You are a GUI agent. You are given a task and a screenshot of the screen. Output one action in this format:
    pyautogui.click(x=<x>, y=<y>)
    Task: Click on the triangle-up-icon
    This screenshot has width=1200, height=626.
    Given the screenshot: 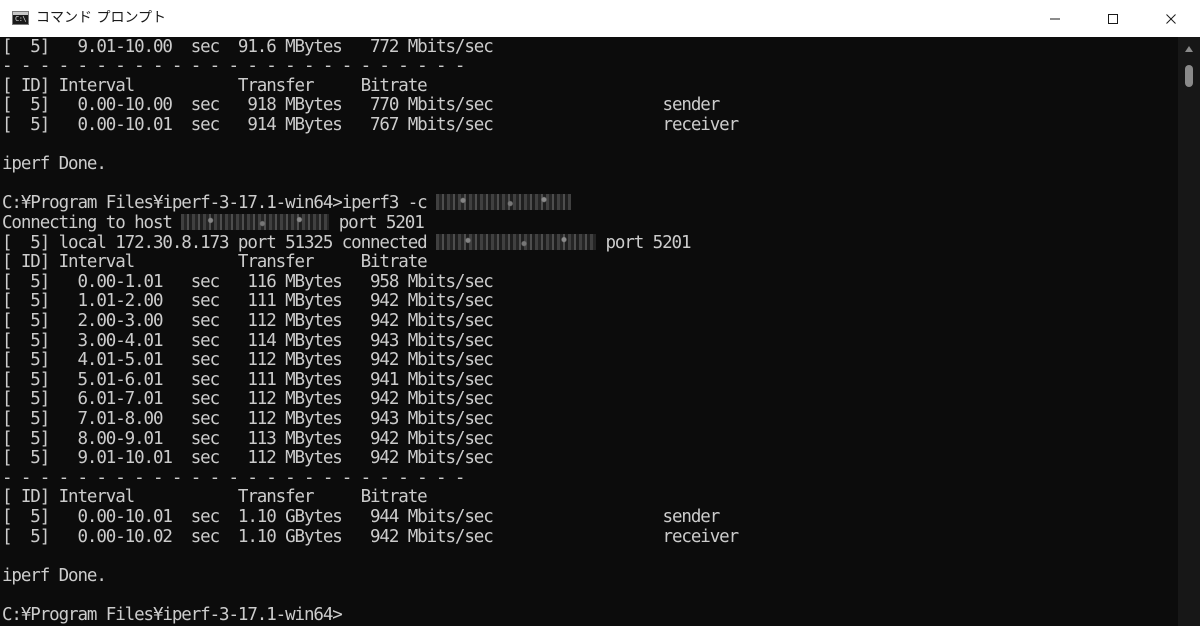 What is the action you would take?
    pyautogui.click(x=1189, y=49)
    